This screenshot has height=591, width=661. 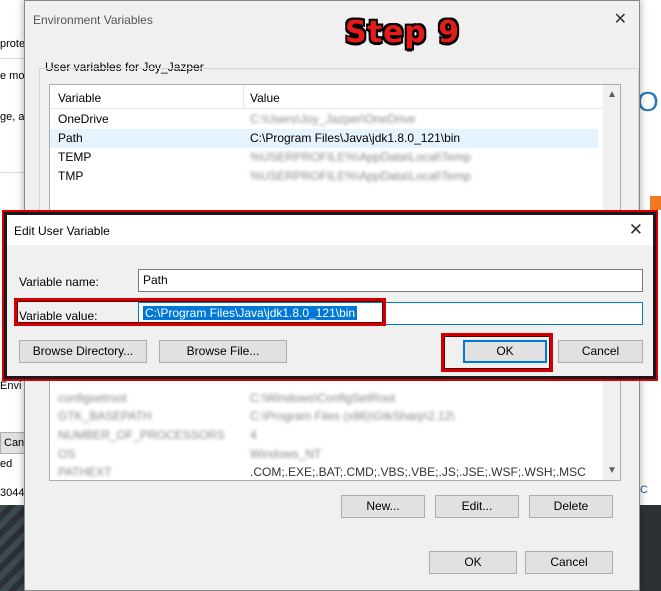 I want to click on dialog-titlebar: Edit User Variable ✕, so click(x=330, y=230).